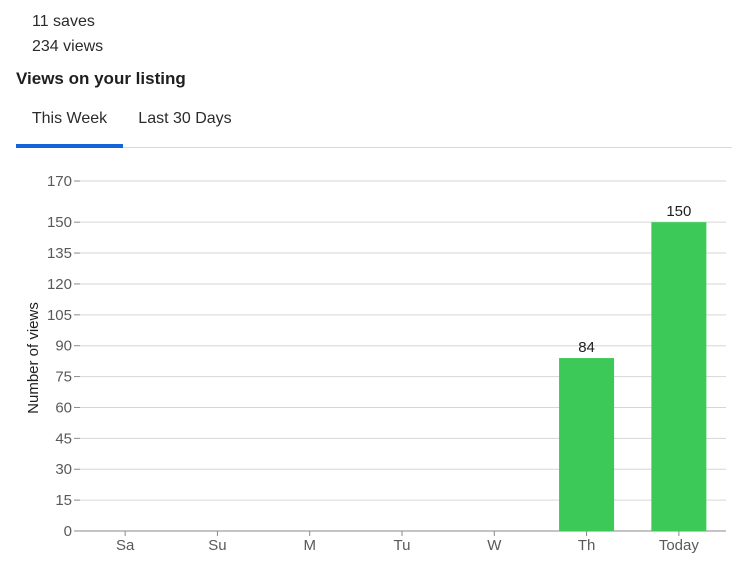  What do you see at coordinates (309, 545) in the screenshot?
I see `x-tick-label: M` at bounding box center [309, 545].